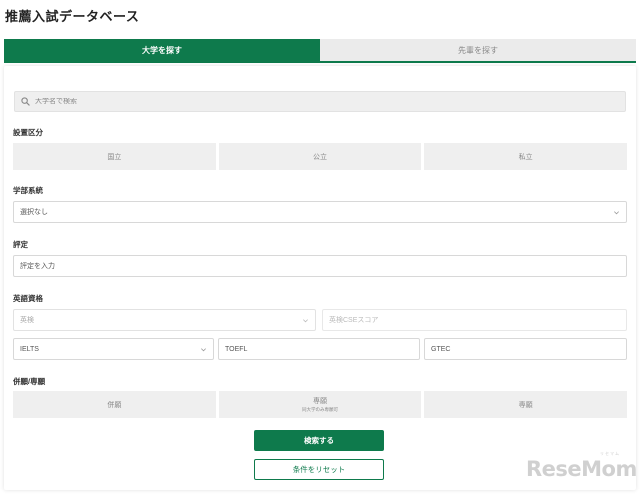 The height and width of the screenshot is (494, 640). What do you see at coordinates (20, 244) in the screenshot?
I see `rating-label: 評定` at bounding box center [20, 244].